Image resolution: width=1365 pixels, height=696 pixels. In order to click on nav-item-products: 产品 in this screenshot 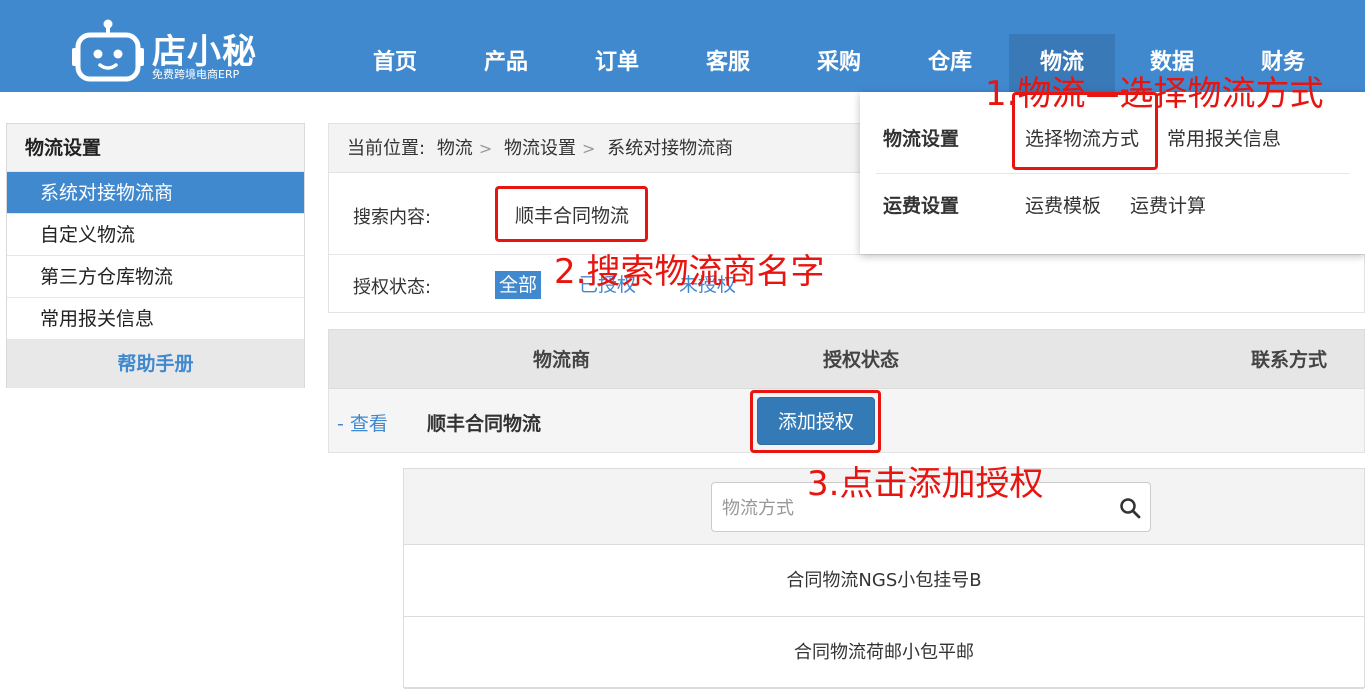, I will do `click(506, 63)`.